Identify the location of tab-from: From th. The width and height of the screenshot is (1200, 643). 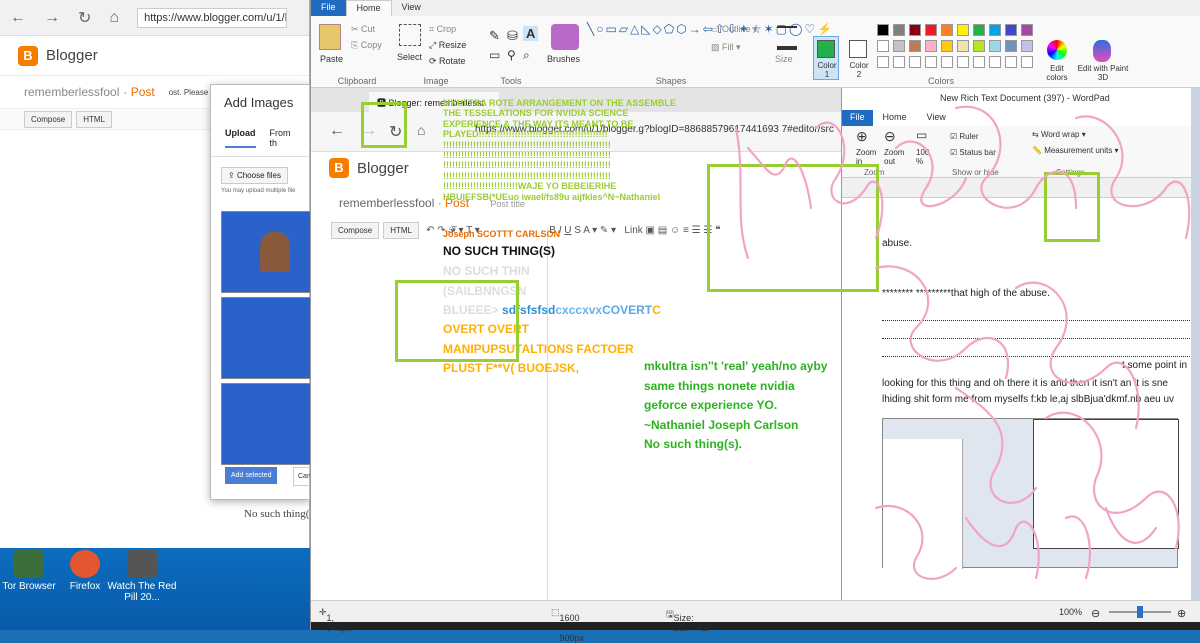
(283, 138).